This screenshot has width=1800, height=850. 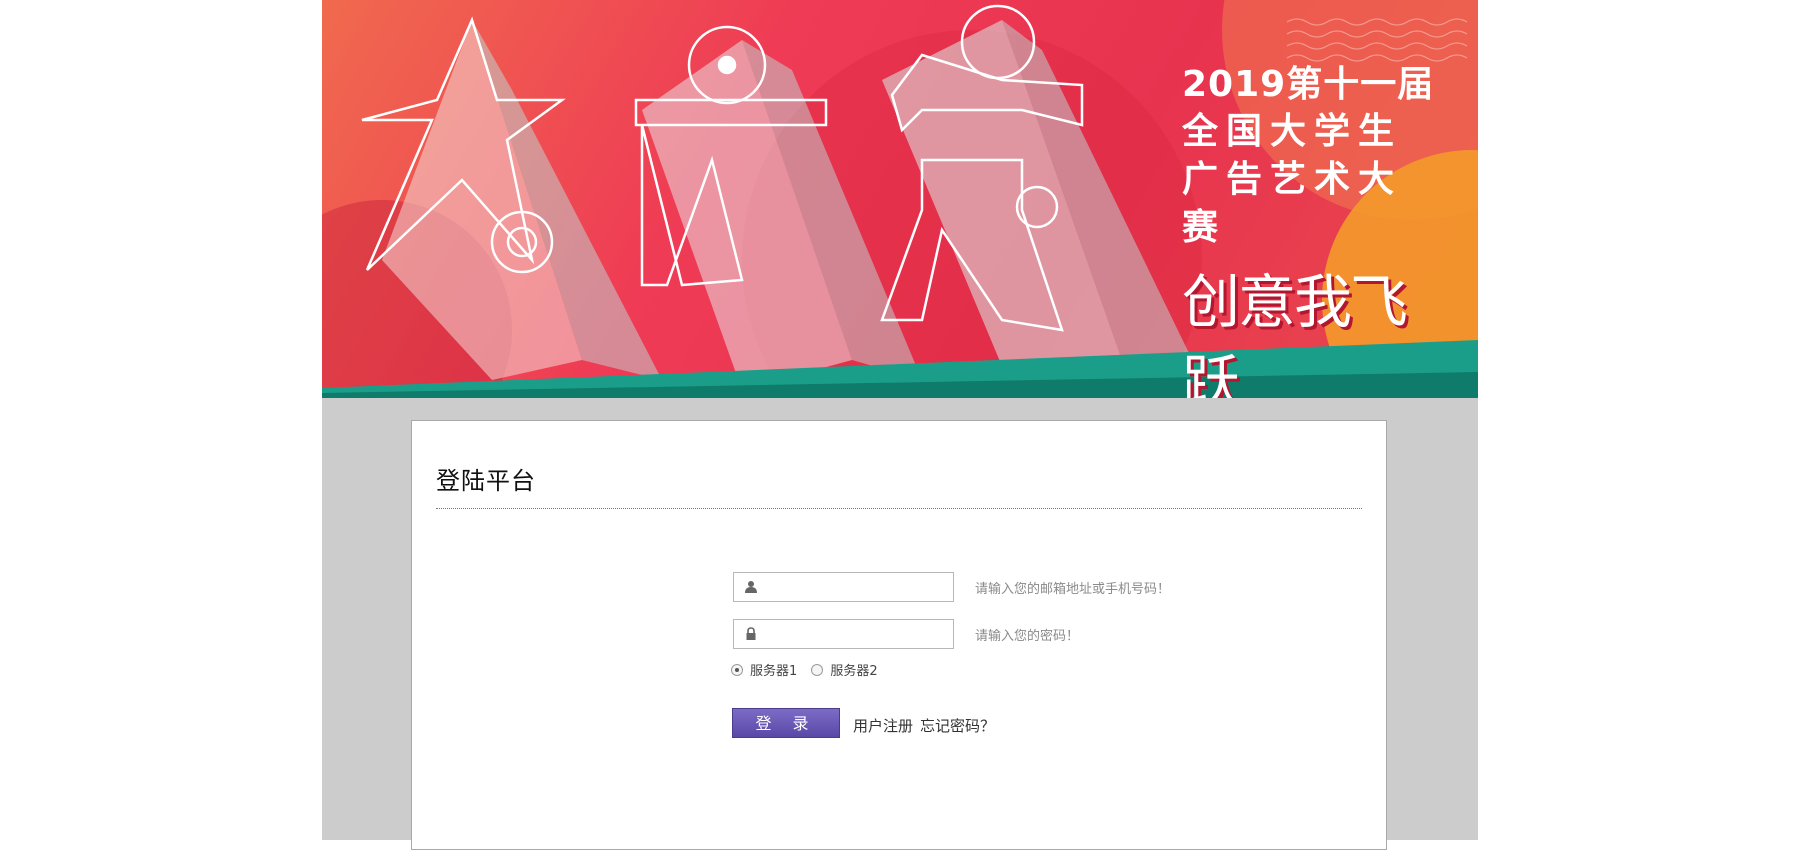 I want to click on server-1-label: 服务器1, so click(x=773, y=671).